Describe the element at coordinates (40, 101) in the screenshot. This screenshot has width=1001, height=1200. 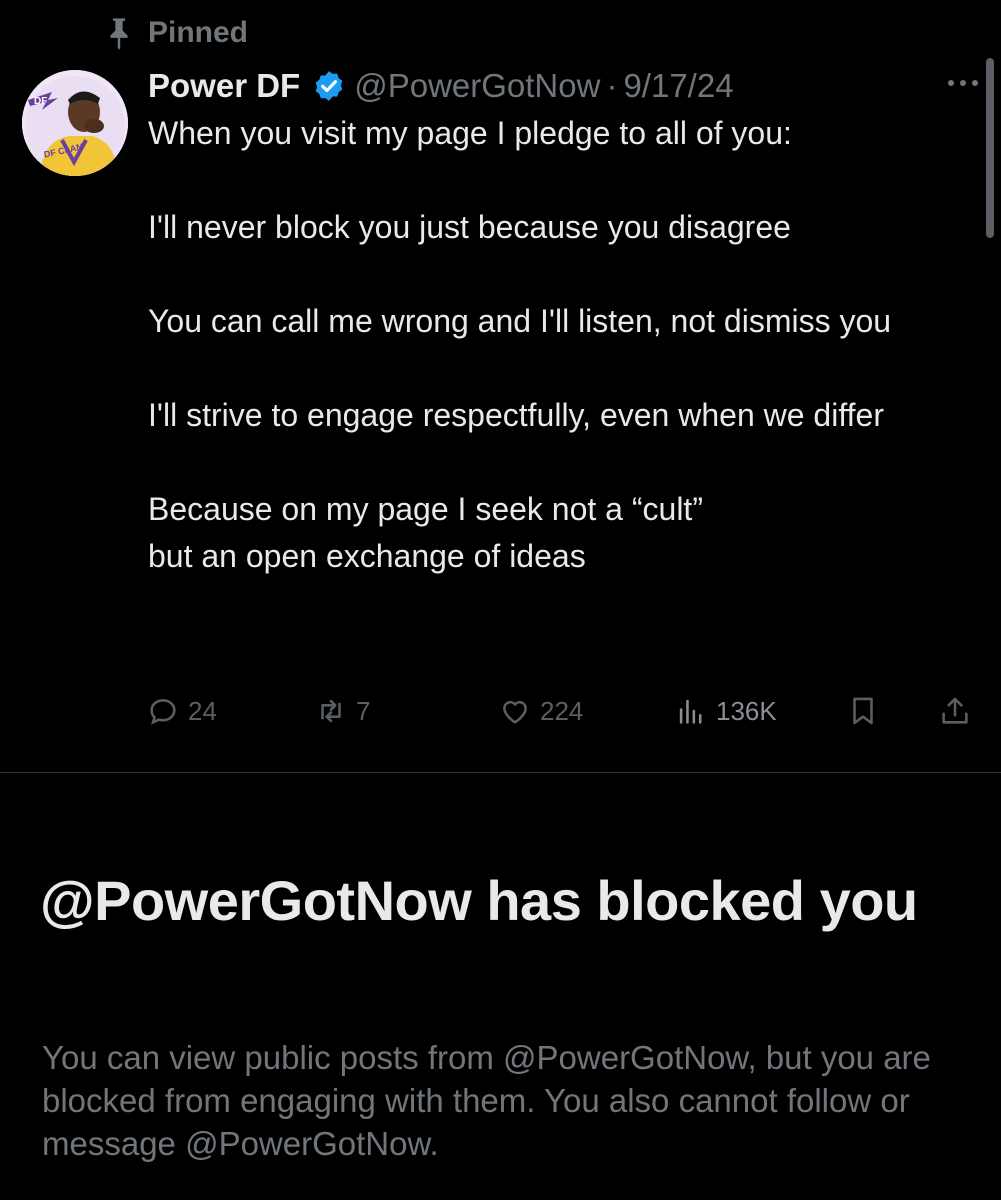
I see `svg-text: DF` at that location.